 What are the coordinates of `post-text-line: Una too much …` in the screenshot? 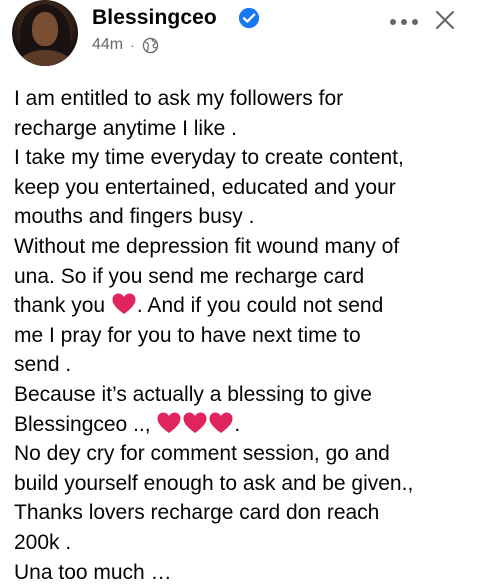 It's located at (244, 572).